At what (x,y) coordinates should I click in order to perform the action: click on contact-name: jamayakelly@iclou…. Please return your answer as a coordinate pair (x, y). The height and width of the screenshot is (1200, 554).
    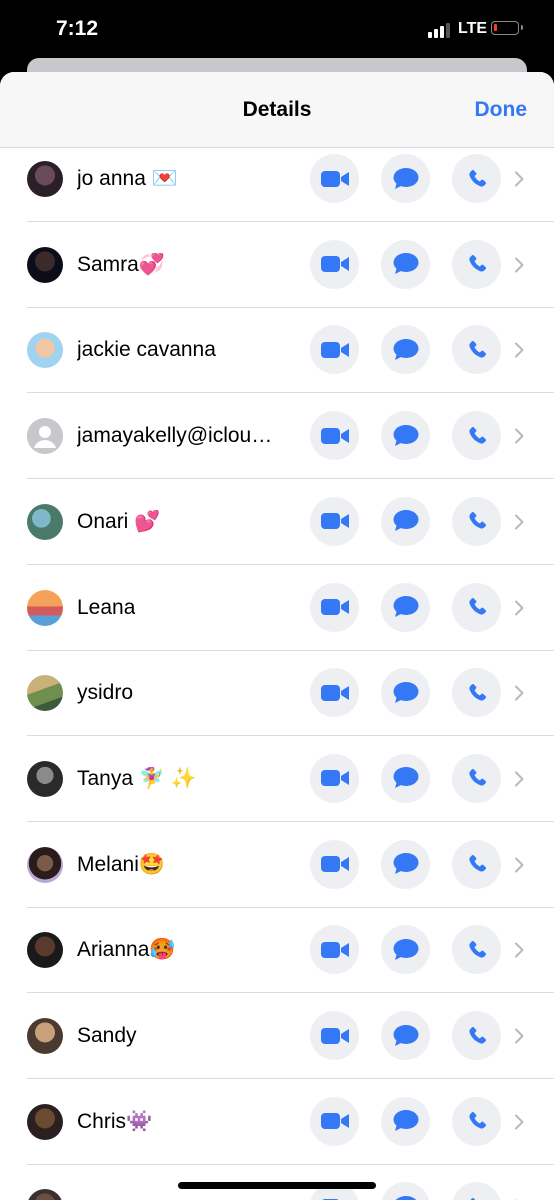
    Looking at the image, I should click on (175, 436).